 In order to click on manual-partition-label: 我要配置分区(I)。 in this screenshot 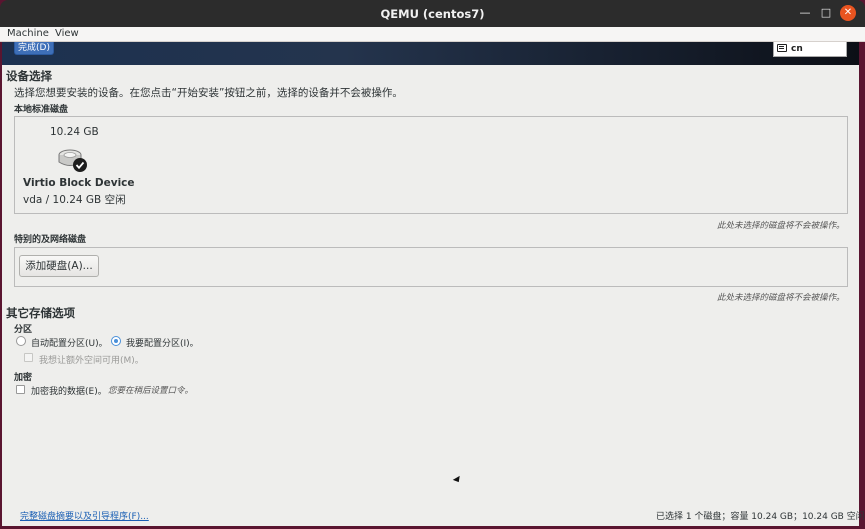, I will do `click(162, 342)`.